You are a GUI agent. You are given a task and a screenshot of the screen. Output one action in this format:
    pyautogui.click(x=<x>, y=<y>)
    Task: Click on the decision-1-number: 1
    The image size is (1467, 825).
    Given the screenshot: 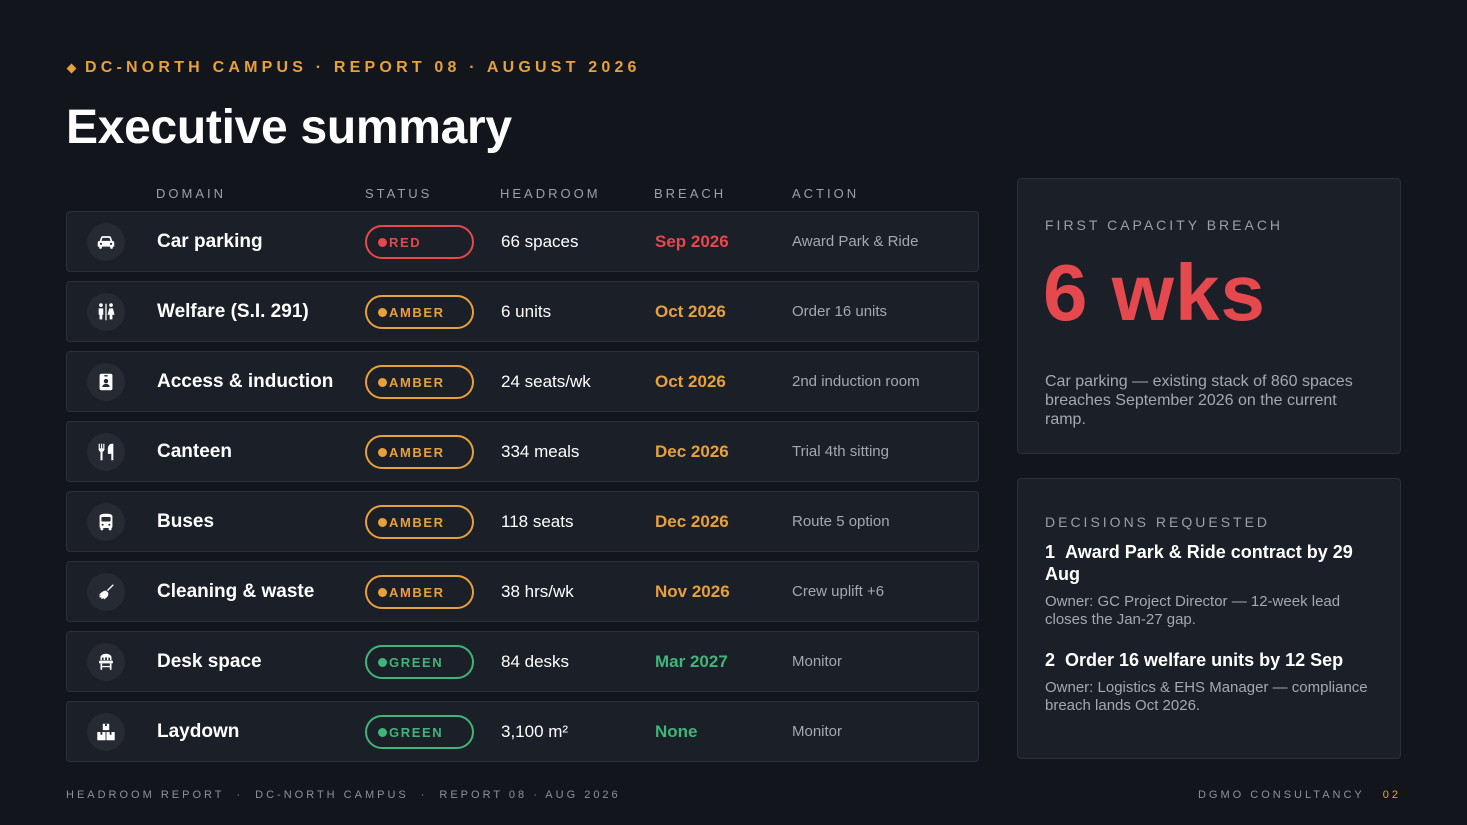 What is the action you would take?
    pyautogui.click(x=1050, y=552)
    